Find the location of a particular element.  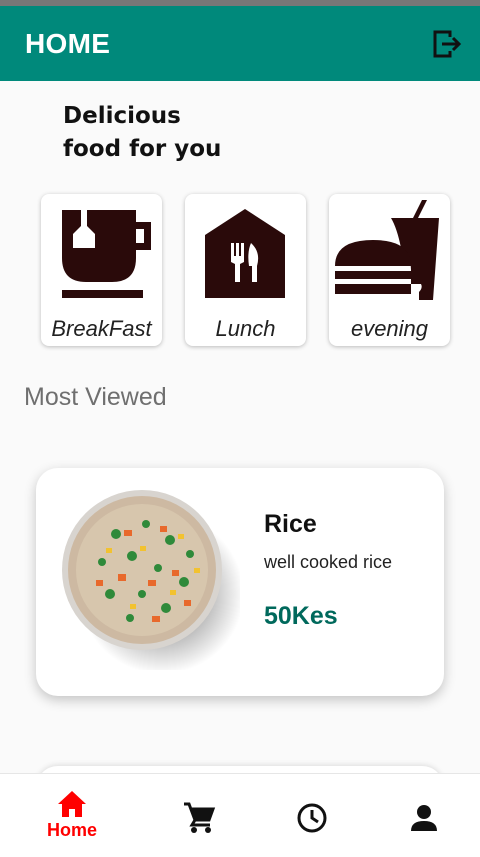

headline-line-1: Delicious is located at coordinates (122, 116).